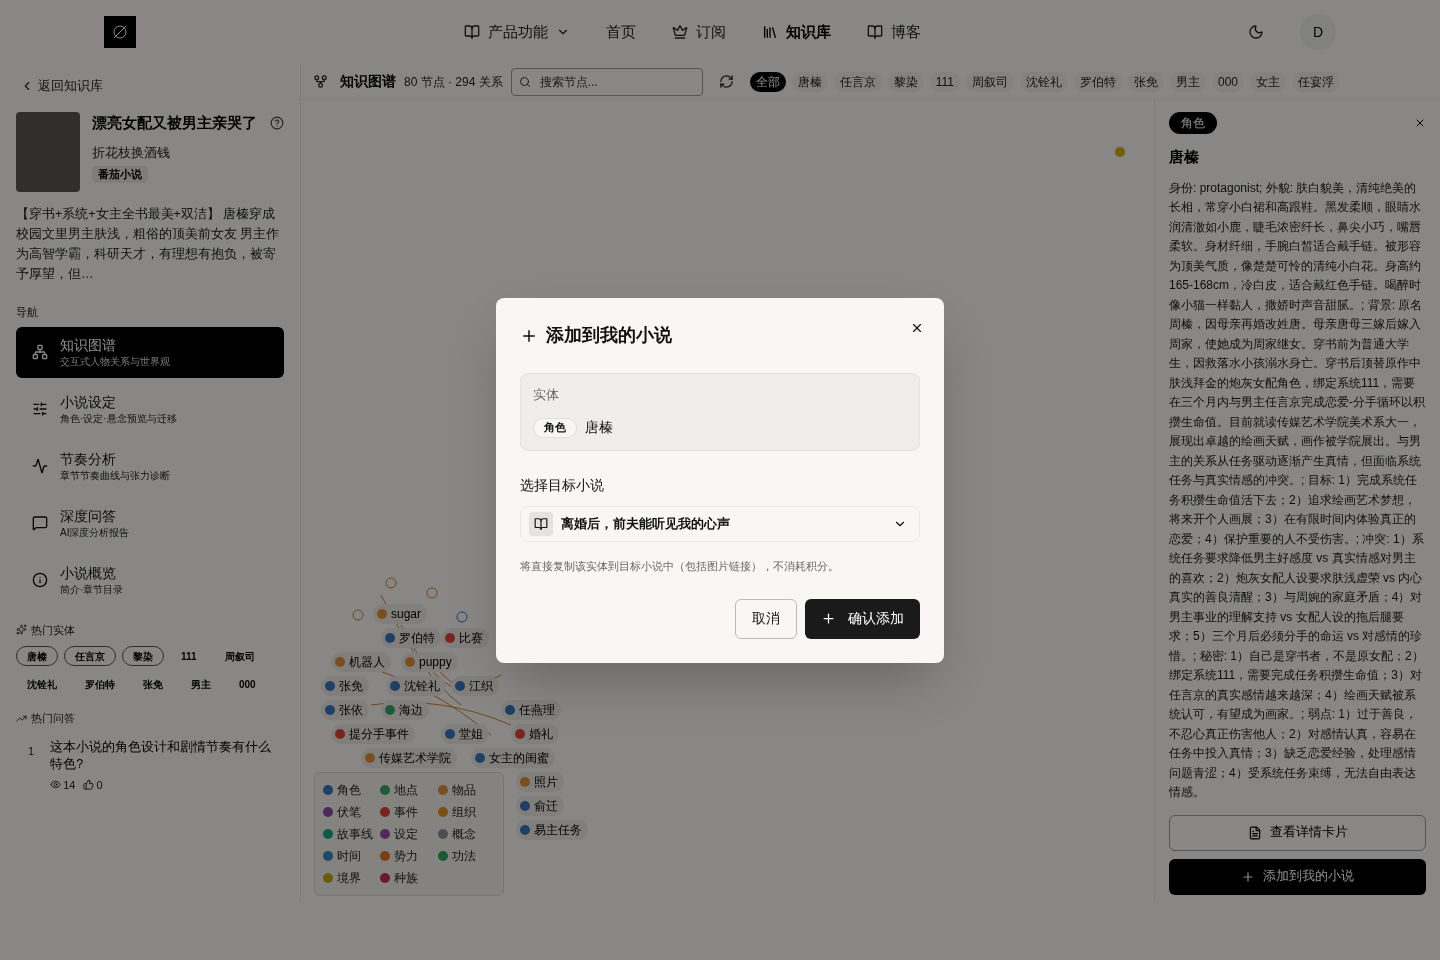 The height and width of the screenshot is (960, 1440). Describe the element at coordinates (247, 684) in the screenshot. I see `entity-chip: 000` at that location.